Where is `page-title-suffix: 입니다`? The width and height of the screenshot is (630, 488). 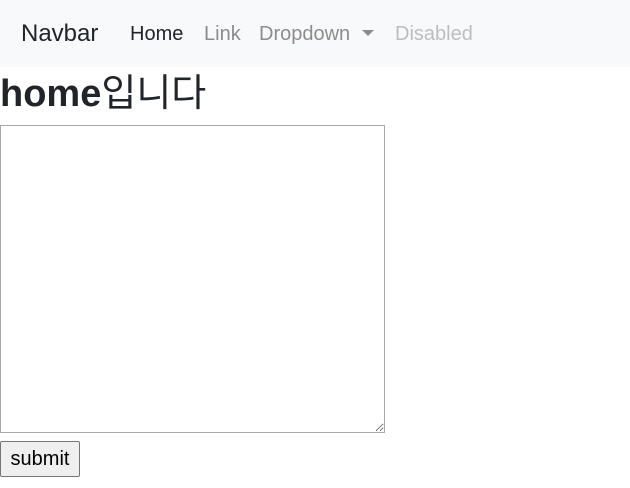 page-title-suffix: 입니다 is located at coordinates (154, 93).